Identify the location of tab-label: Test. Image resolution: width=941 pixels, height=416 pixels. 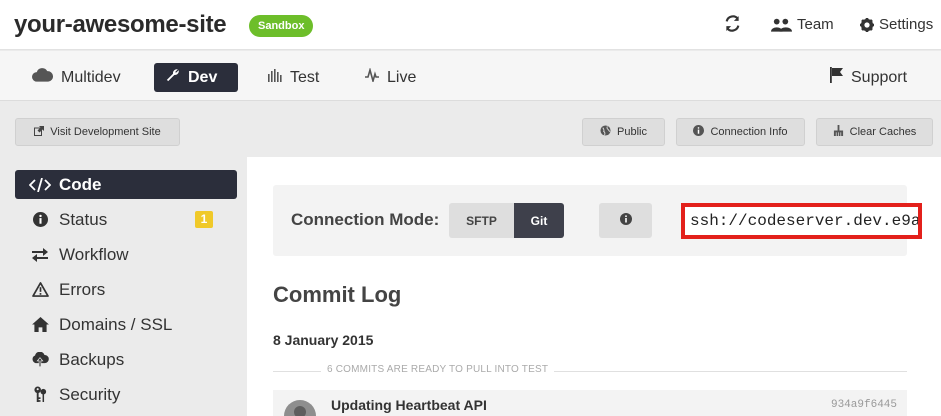
(305, 77).